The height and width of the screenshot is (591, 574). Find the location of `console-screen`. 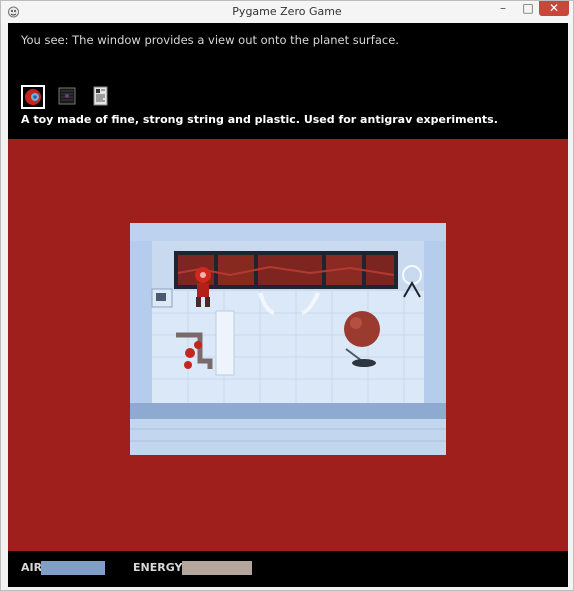

console-screen is located at coordinates (161, 297).